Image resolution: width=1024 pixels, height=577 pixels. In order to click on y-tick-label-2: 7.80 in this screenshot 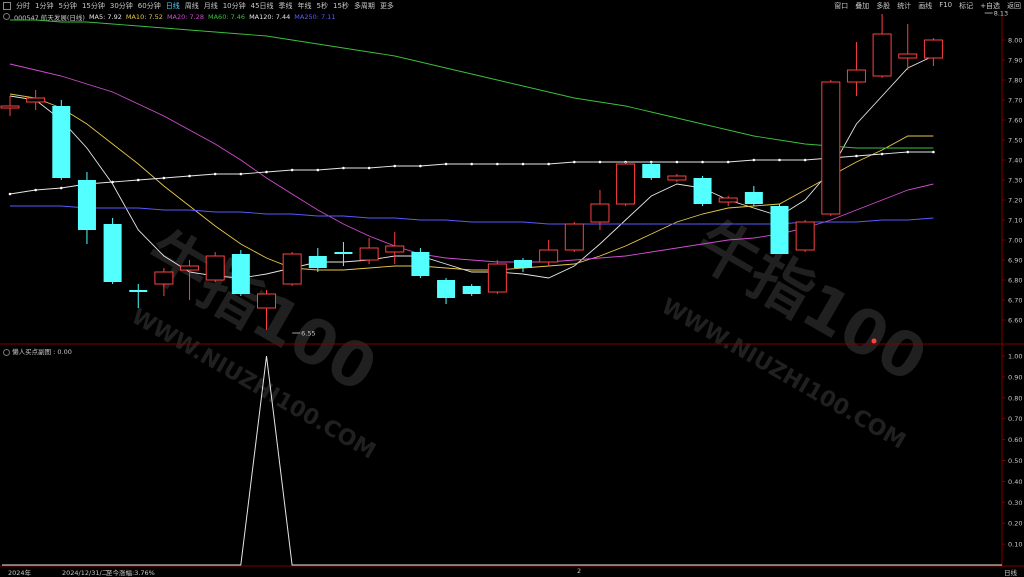, I will do `click(1015, 81)`.